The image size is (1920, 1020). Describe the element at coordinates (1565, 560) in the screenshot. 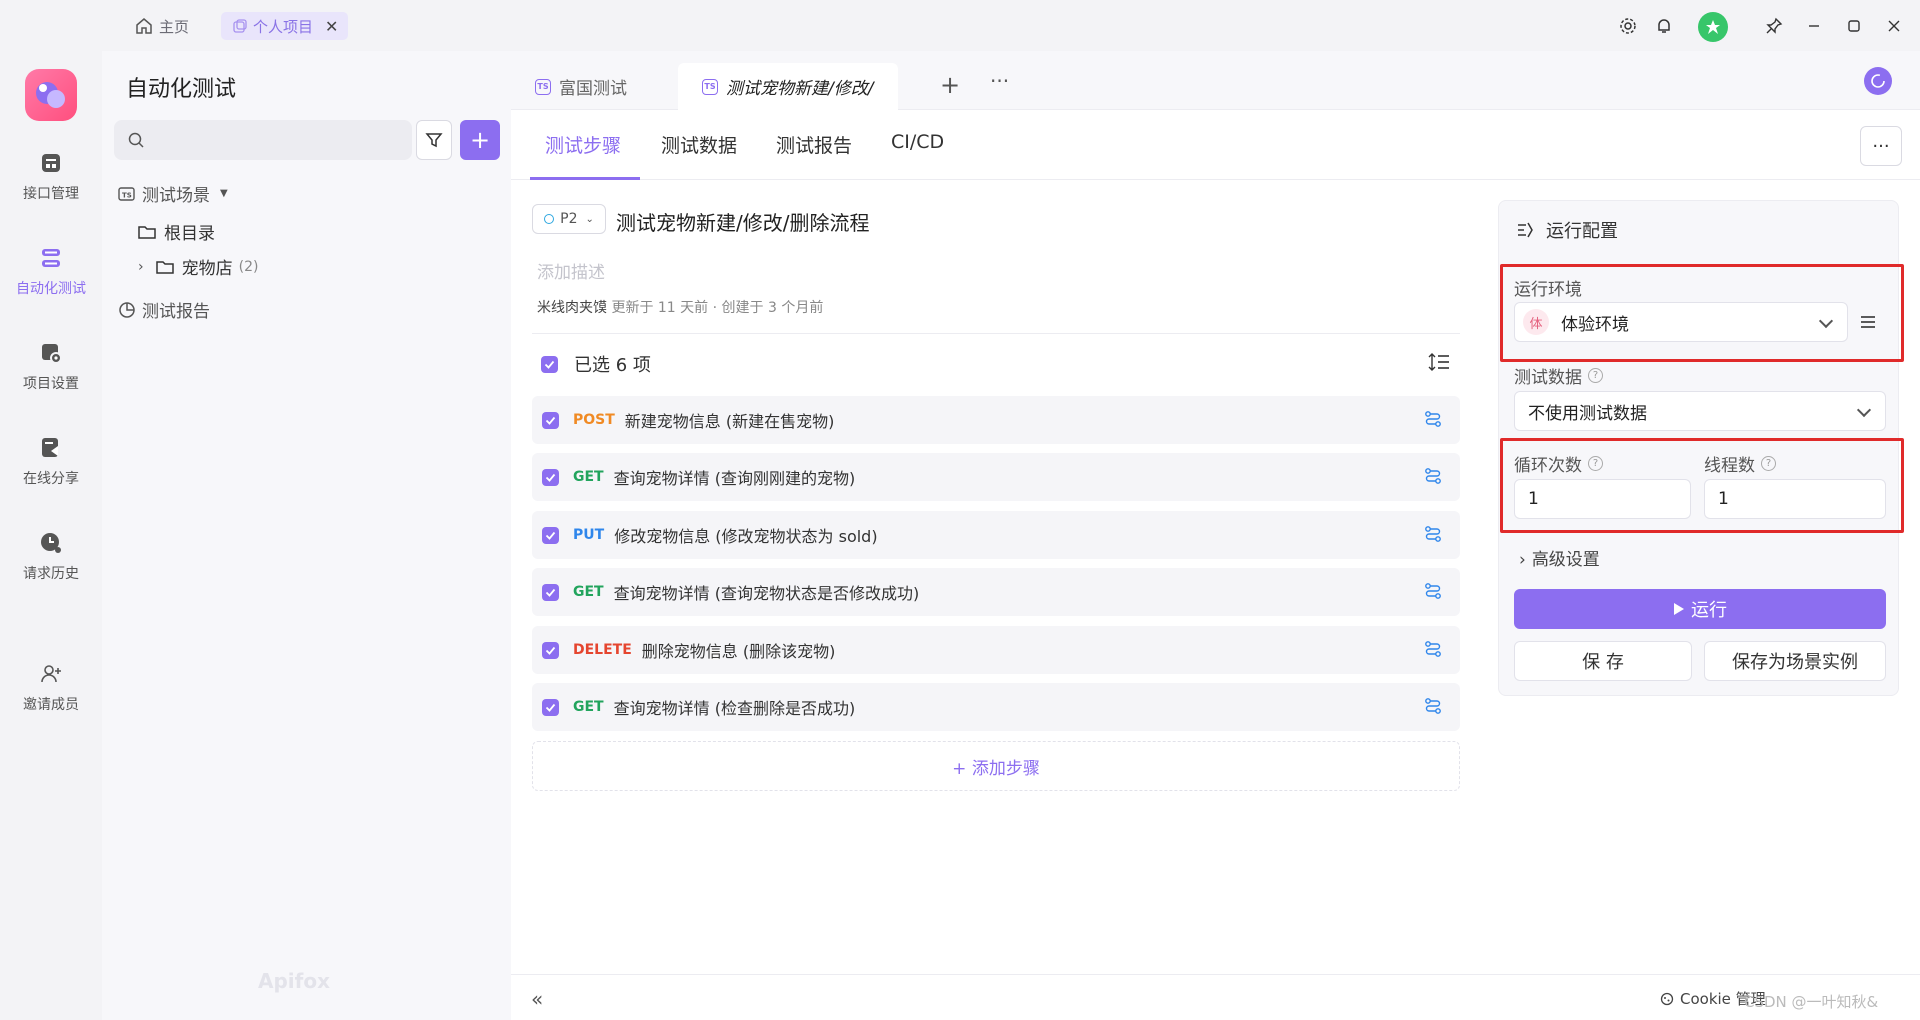

I see `advanced-settings-label: 高级设置` at that location.